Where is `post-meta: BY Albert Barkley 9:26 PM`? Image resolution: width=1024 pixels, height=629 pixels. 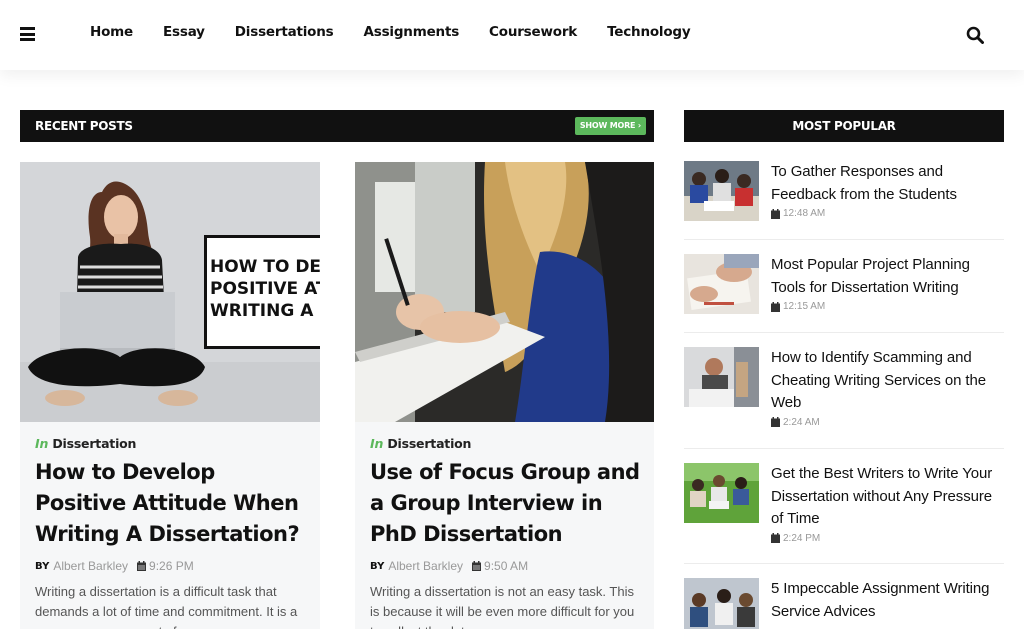 post-meta: BY Albert Barkley 9:26 PM is located at coordinates (114, 566).